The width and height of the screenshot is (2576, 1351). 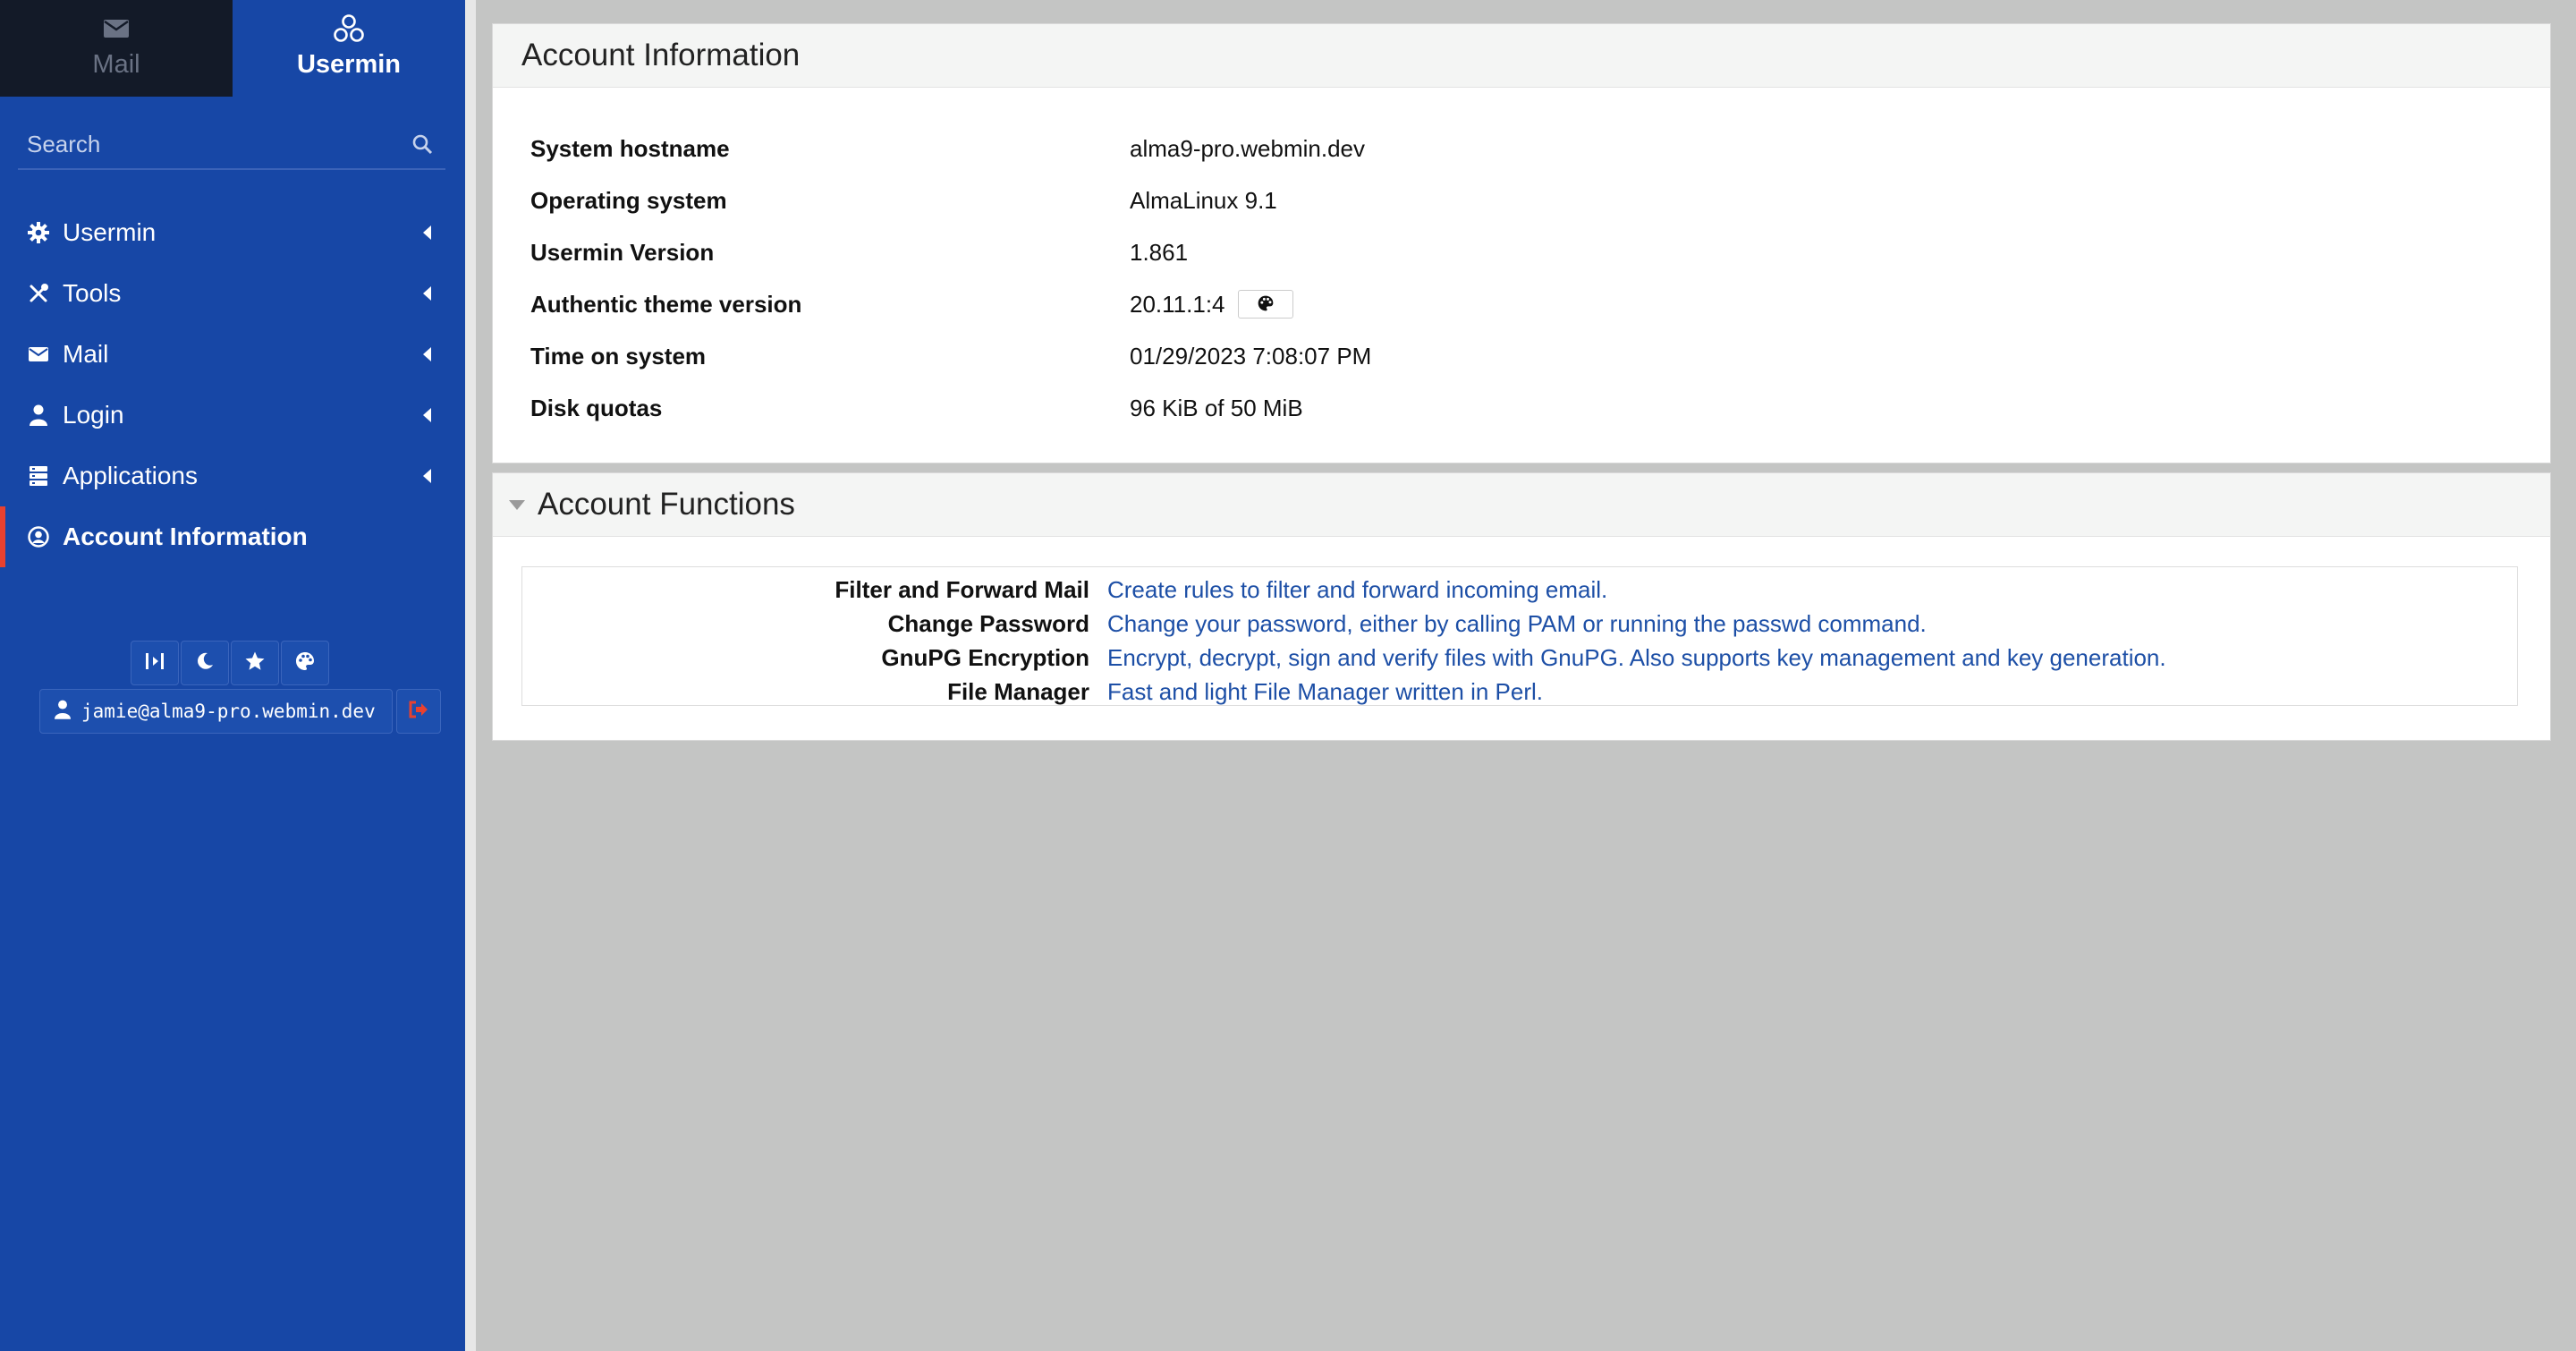 I want to click on sidebar-item-tools: Tools, so click(x=232, y=293).